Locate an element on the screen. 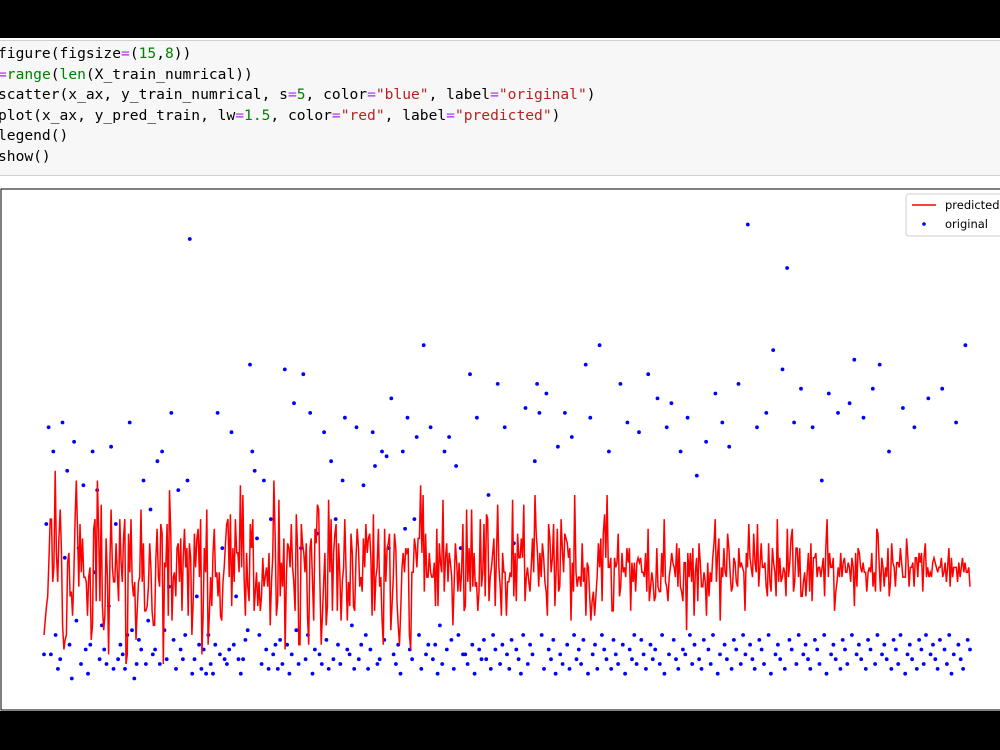  code-line: legend() is located at coordinates (298, 136).